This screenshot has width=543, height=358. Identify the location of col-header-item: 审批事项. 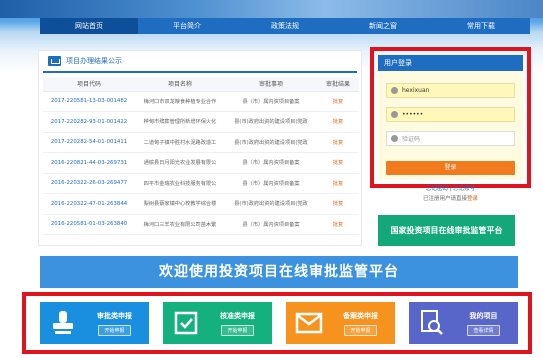
(271, 84).